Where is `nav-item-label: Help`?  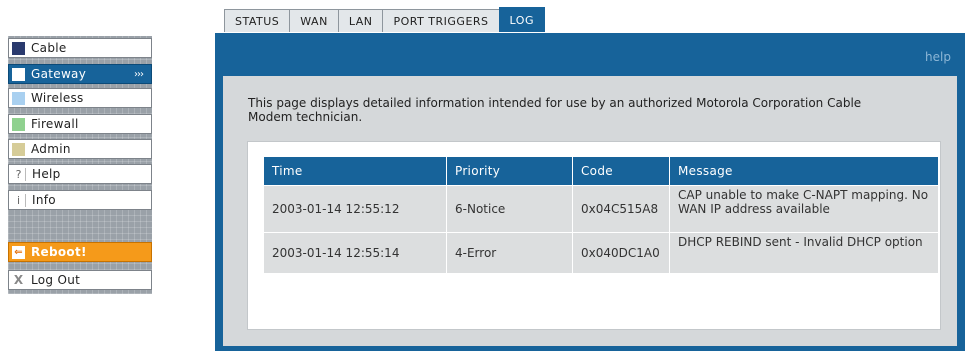 nav-item-label: Help is located at coordinates (46, 174).